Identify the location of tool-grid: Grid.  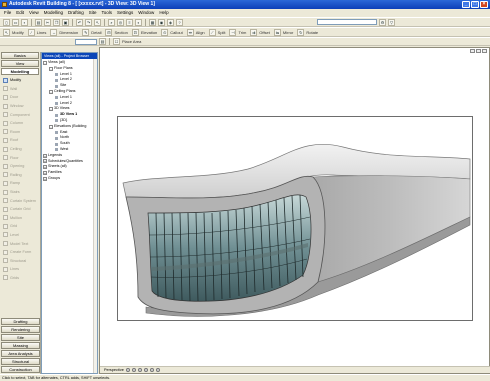
(20, 226).